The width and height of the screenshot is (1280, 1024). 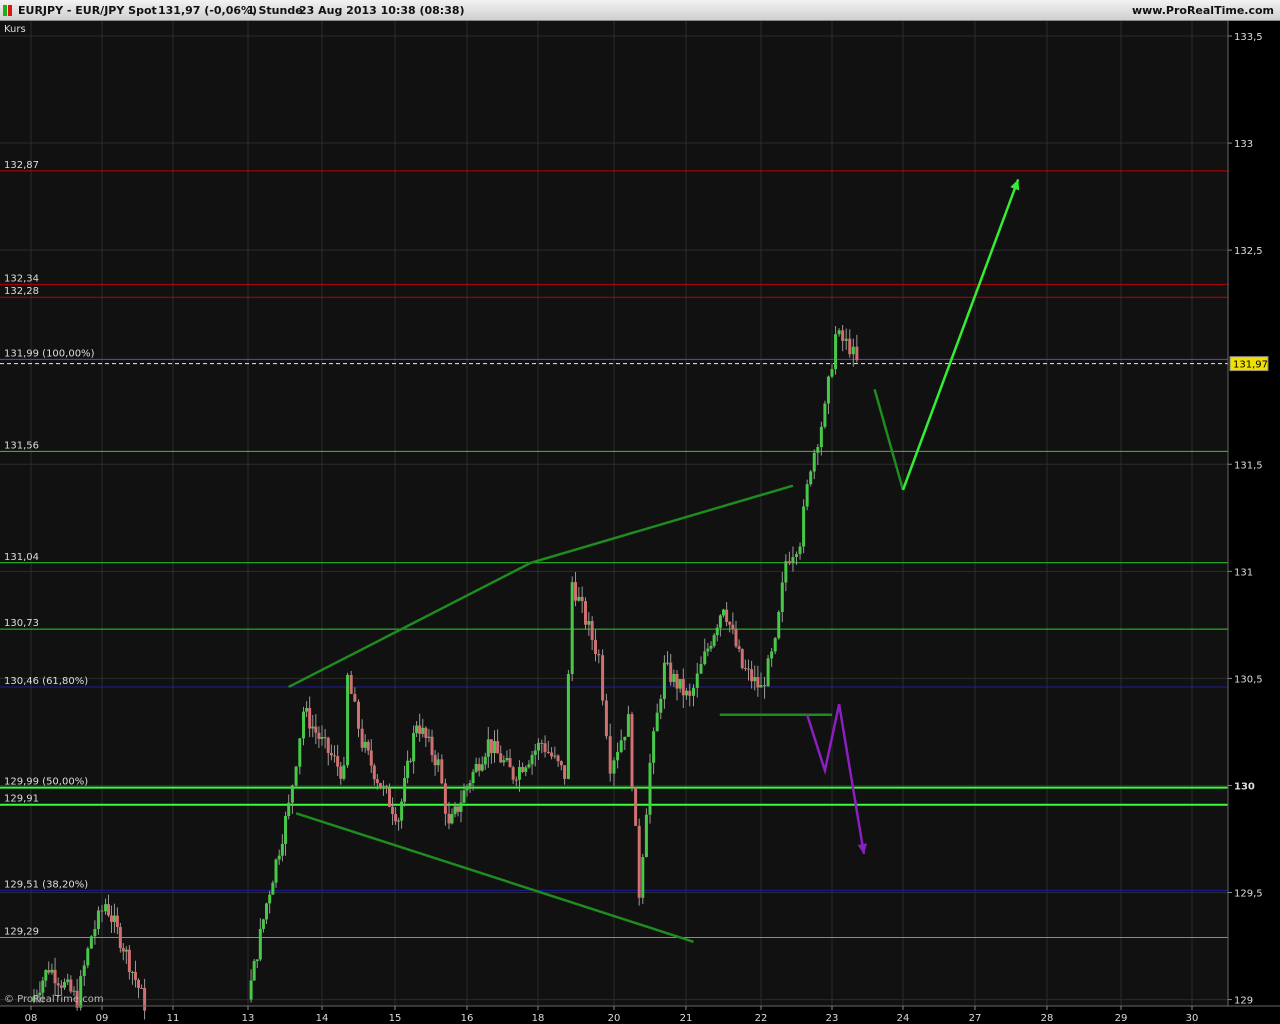 What do you see at coordinates (208, 10) in the screenshot?
I see `quote-change: 131,97 (-0,06%)` at bounding box center [208, 10].